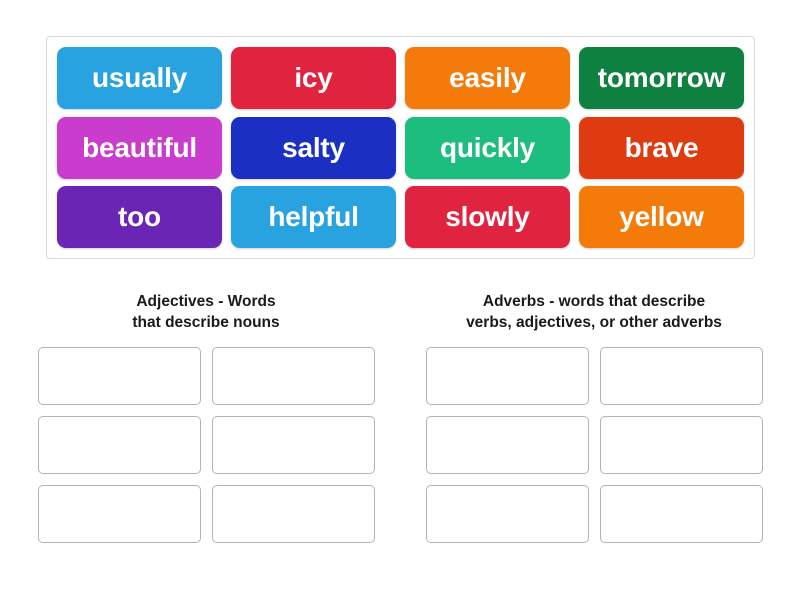 Image resolution: width=800 pixels, height=600 pixels. Describe the element at coordinates (594, 301) in the screenshot. I see `category-title-line-1: Adverbs - words that describe` at that location.